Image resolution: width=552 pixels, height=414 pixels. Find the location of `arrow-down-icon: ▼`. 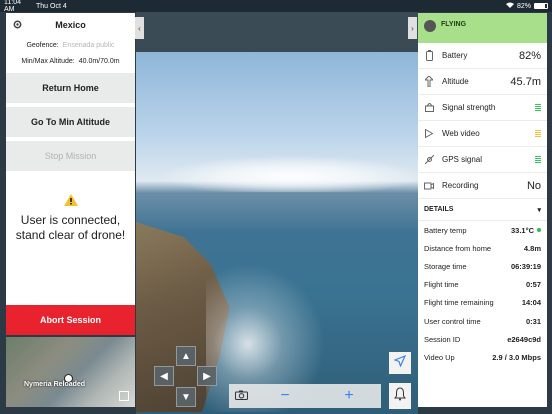

arrow-down-icon: ▼ is located at coordinates (186, 397).